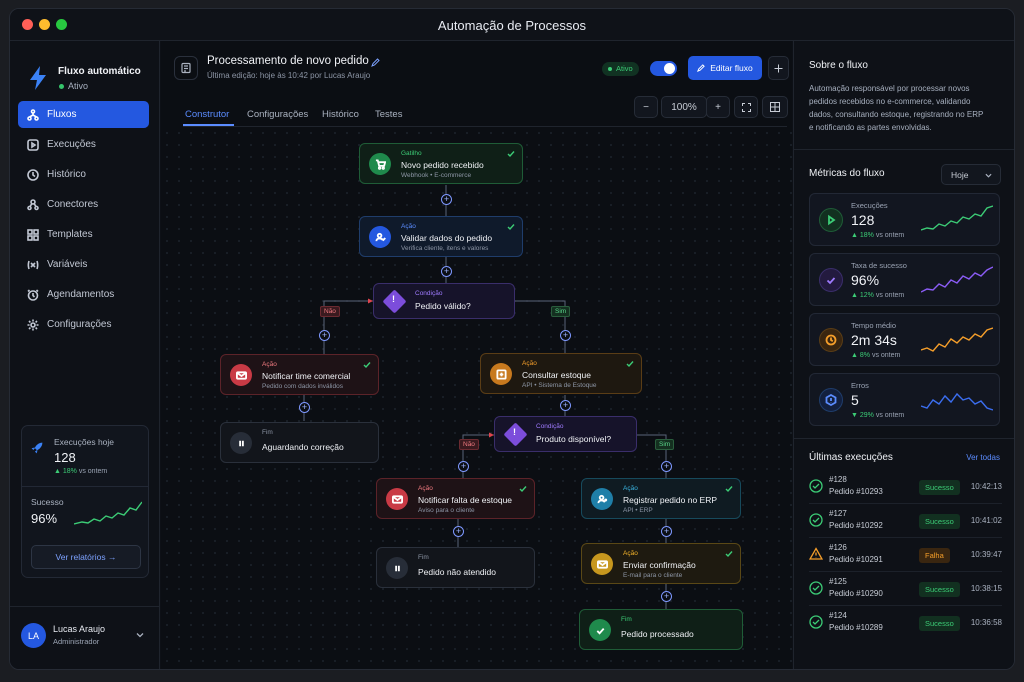  Describe the element at coordinates (140, 635) in the screenshot. I see `chevron-down-icon` at that location.